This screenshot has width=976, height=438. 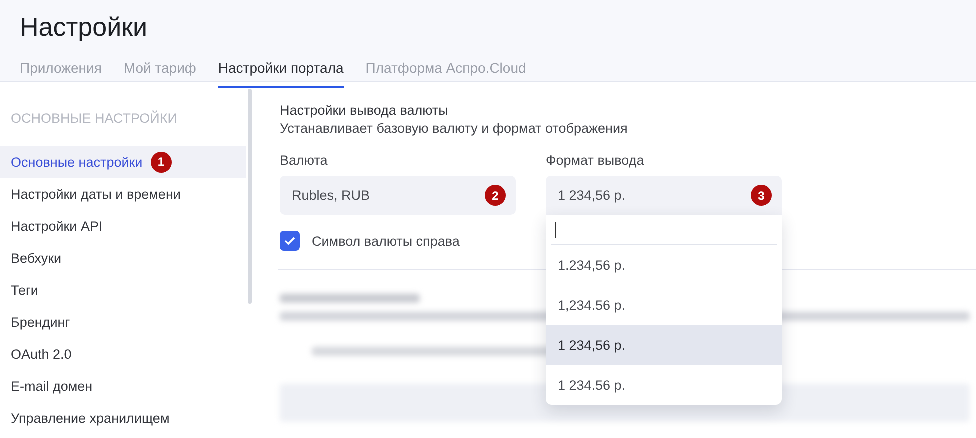 What do you see at coordinates (398, 195) in the screenshot?
I see `currency-select: Rubles, RUB 2` at bounding box center [398, 195].